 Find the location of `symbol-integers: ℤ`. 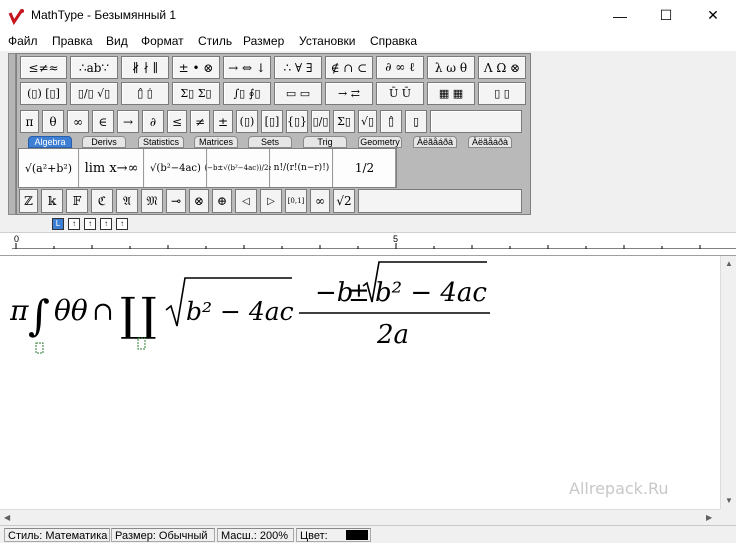

symbol-integers: ℤ is located at coordinates (28, 201).